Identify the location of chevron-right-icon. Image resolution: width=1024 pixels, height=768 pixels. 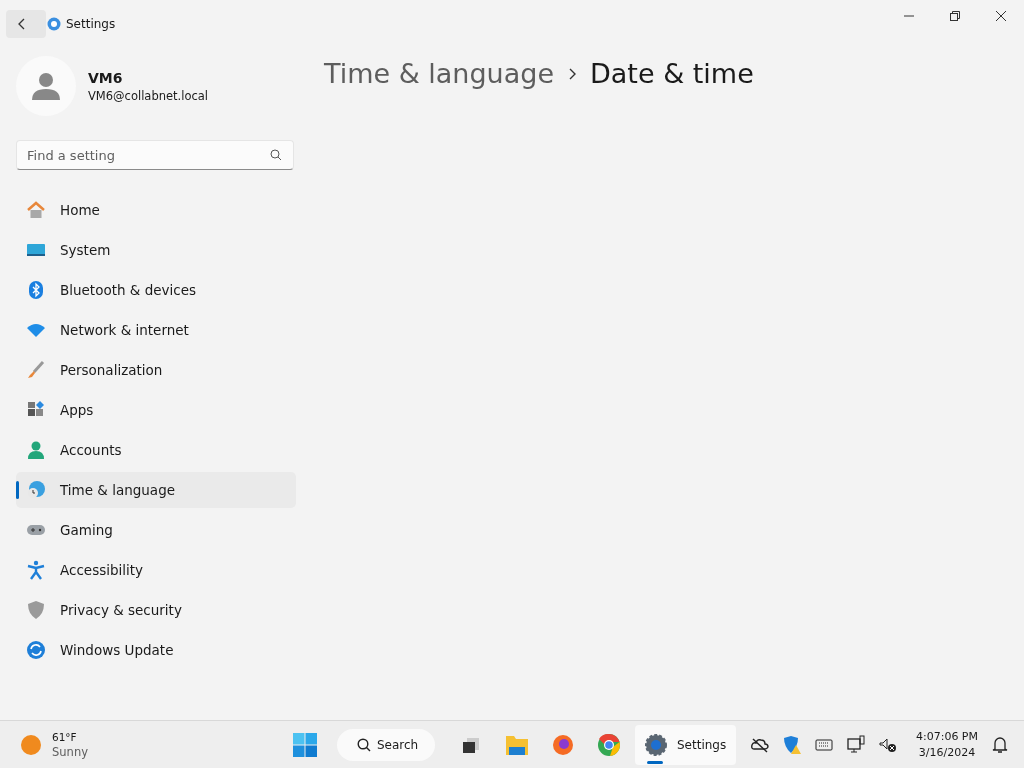
(572, 73).